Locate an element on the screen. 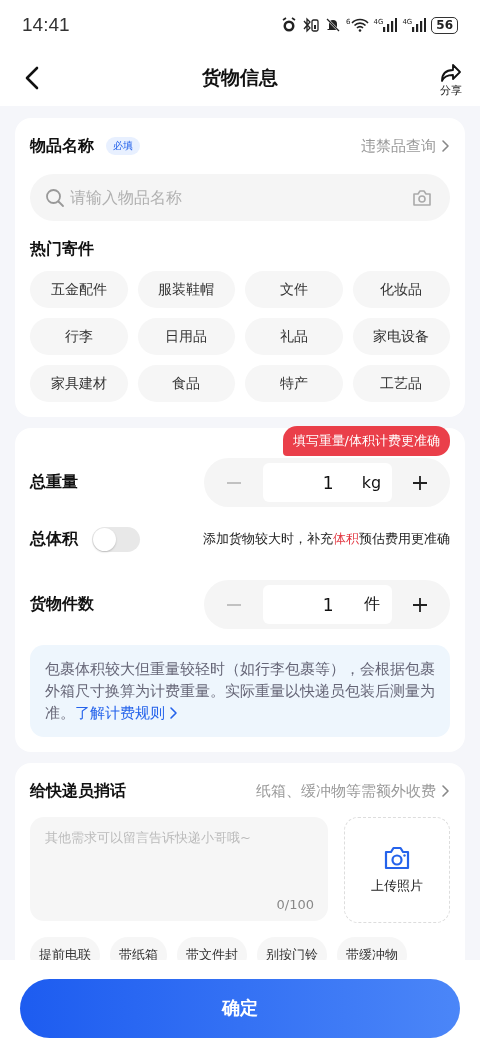  category-chip: 特产 is located at coordinates (294, 383).